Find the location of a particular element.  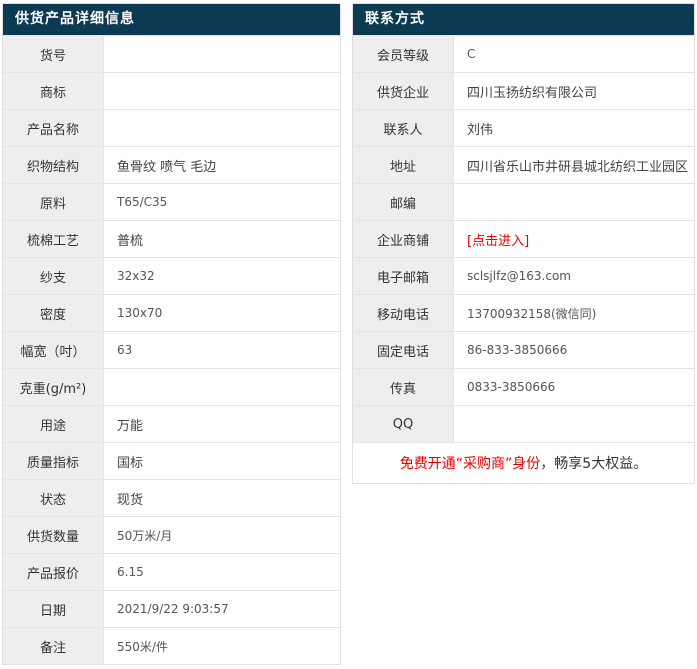

table-row-landline-phone: 固定电话 86-833-3850666 is located at coordinates (523, 349).